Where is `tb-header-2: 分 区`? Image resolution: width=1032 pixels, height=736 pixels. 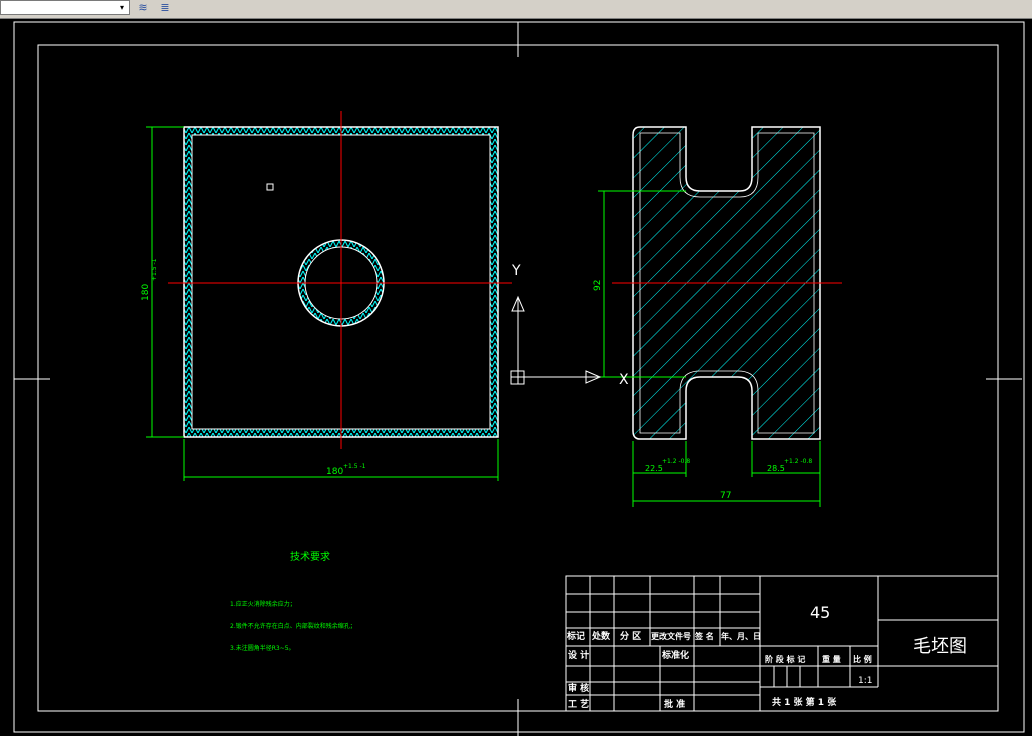
tb-header-2: 分 区 is located at coordinates (630, 636).